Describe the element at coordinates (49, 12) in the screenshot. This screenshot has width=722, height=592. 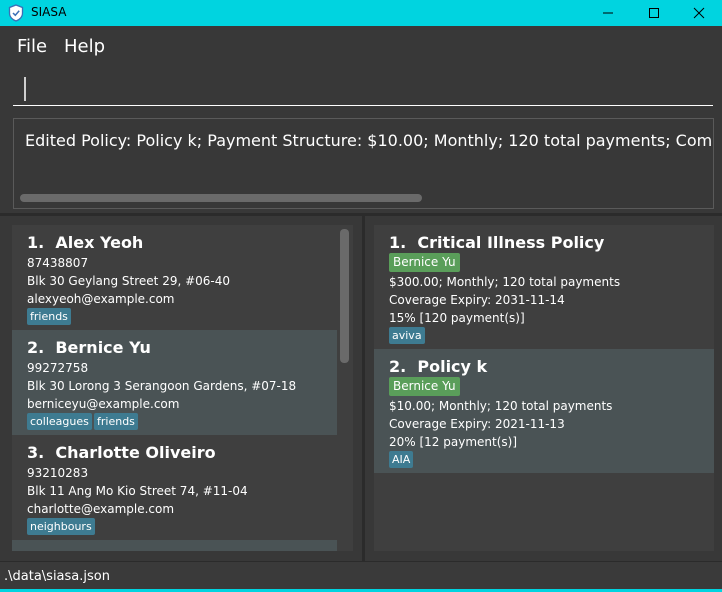
I see `window-title: SIASA` at that location.